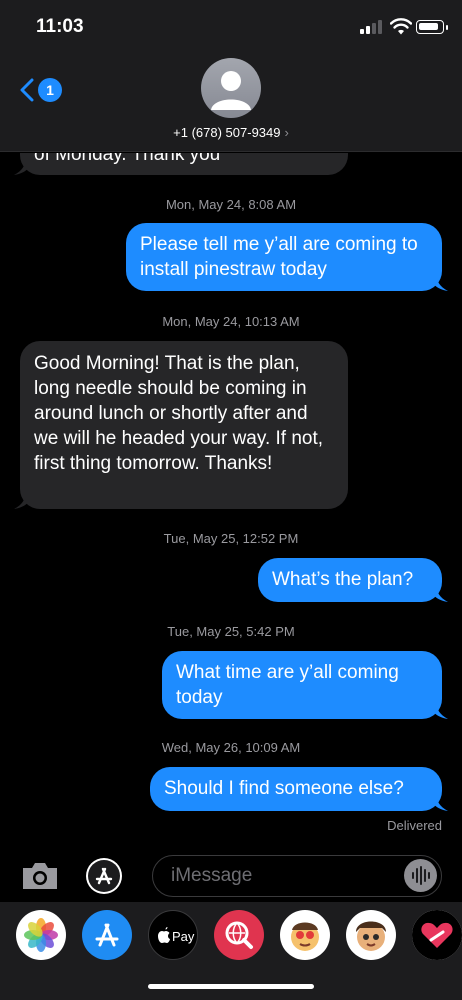  I want to click on memoji-icon, so click(305, 936).